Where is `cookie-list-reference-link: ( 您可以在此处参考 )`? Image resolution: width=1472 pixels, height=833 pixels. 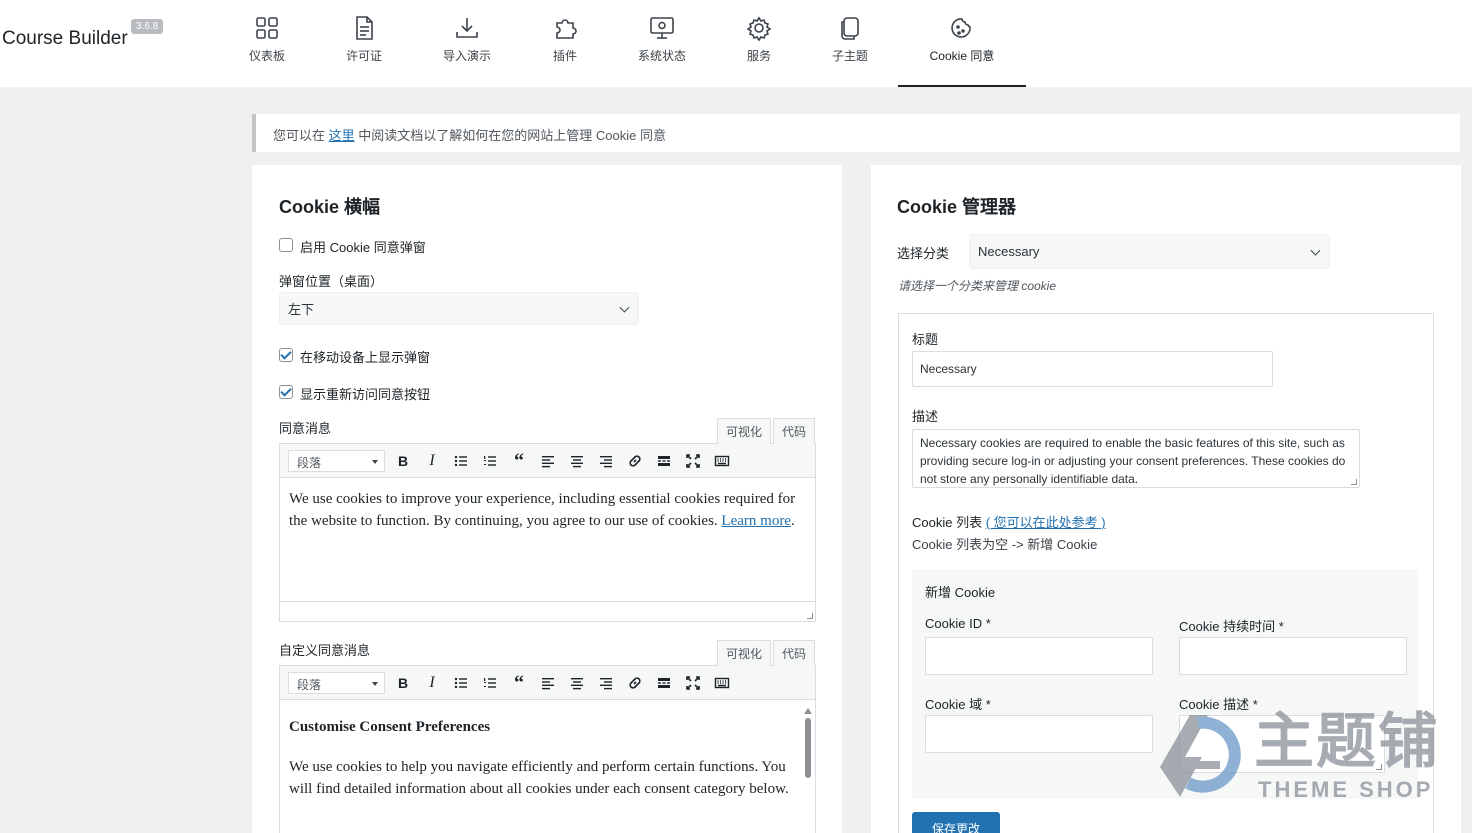 cookie-list-reference-link: ( 您可以在此处参考 ) is located at coordinates (1046, 522).